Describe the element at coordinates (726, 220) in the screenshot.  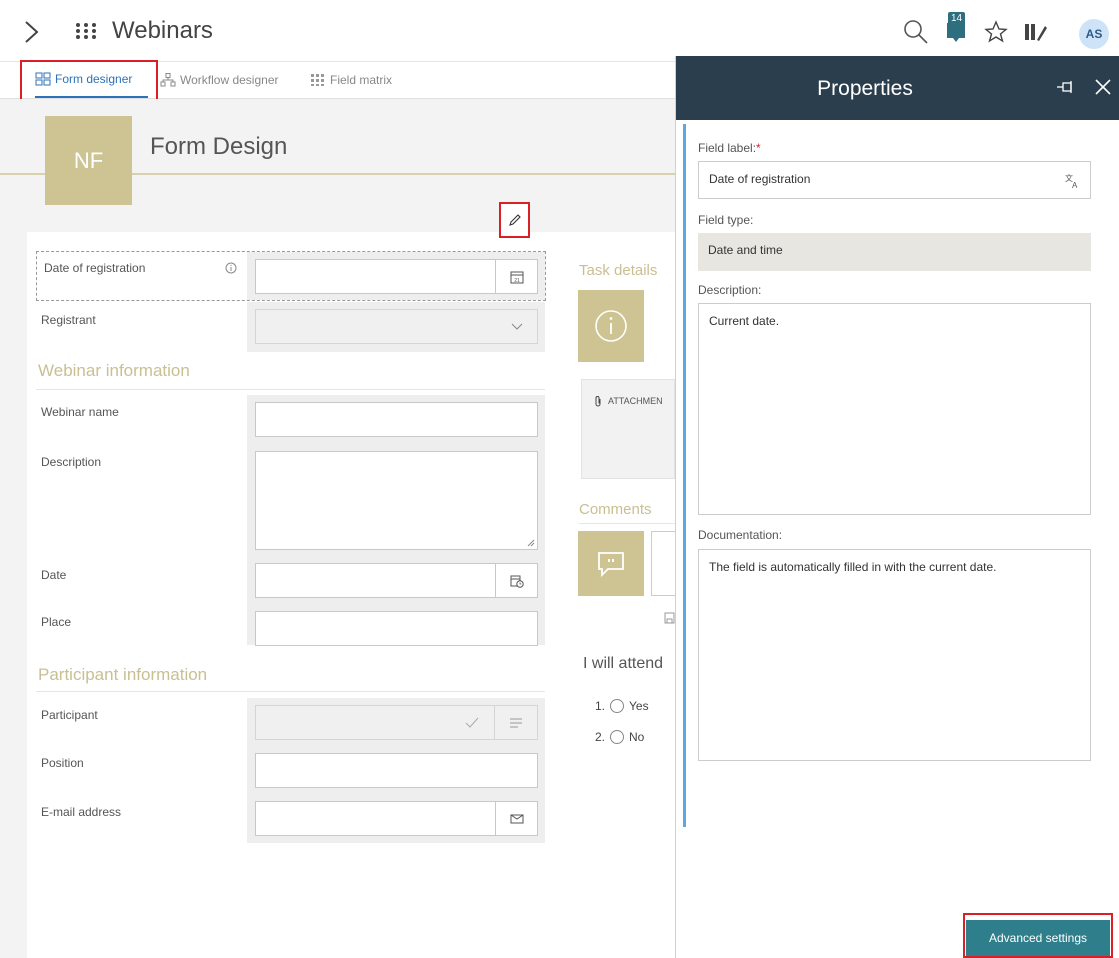
I see `field-type-label: Field type:` at that location.